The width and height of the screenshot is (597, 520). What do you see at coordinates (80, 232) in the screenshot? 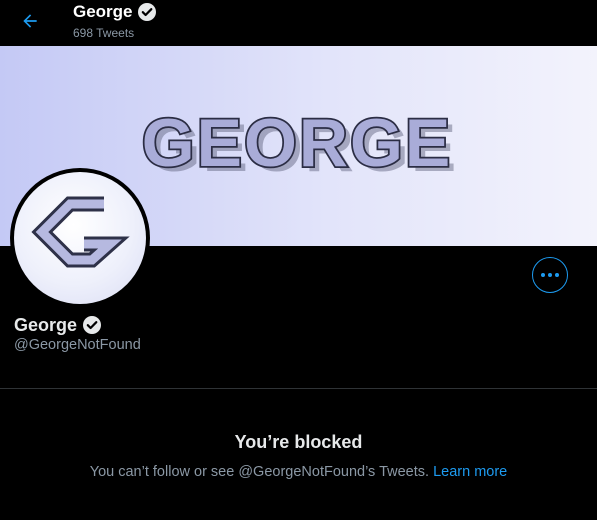
I see `g-logo-icon` at bounding box center [80, 232].